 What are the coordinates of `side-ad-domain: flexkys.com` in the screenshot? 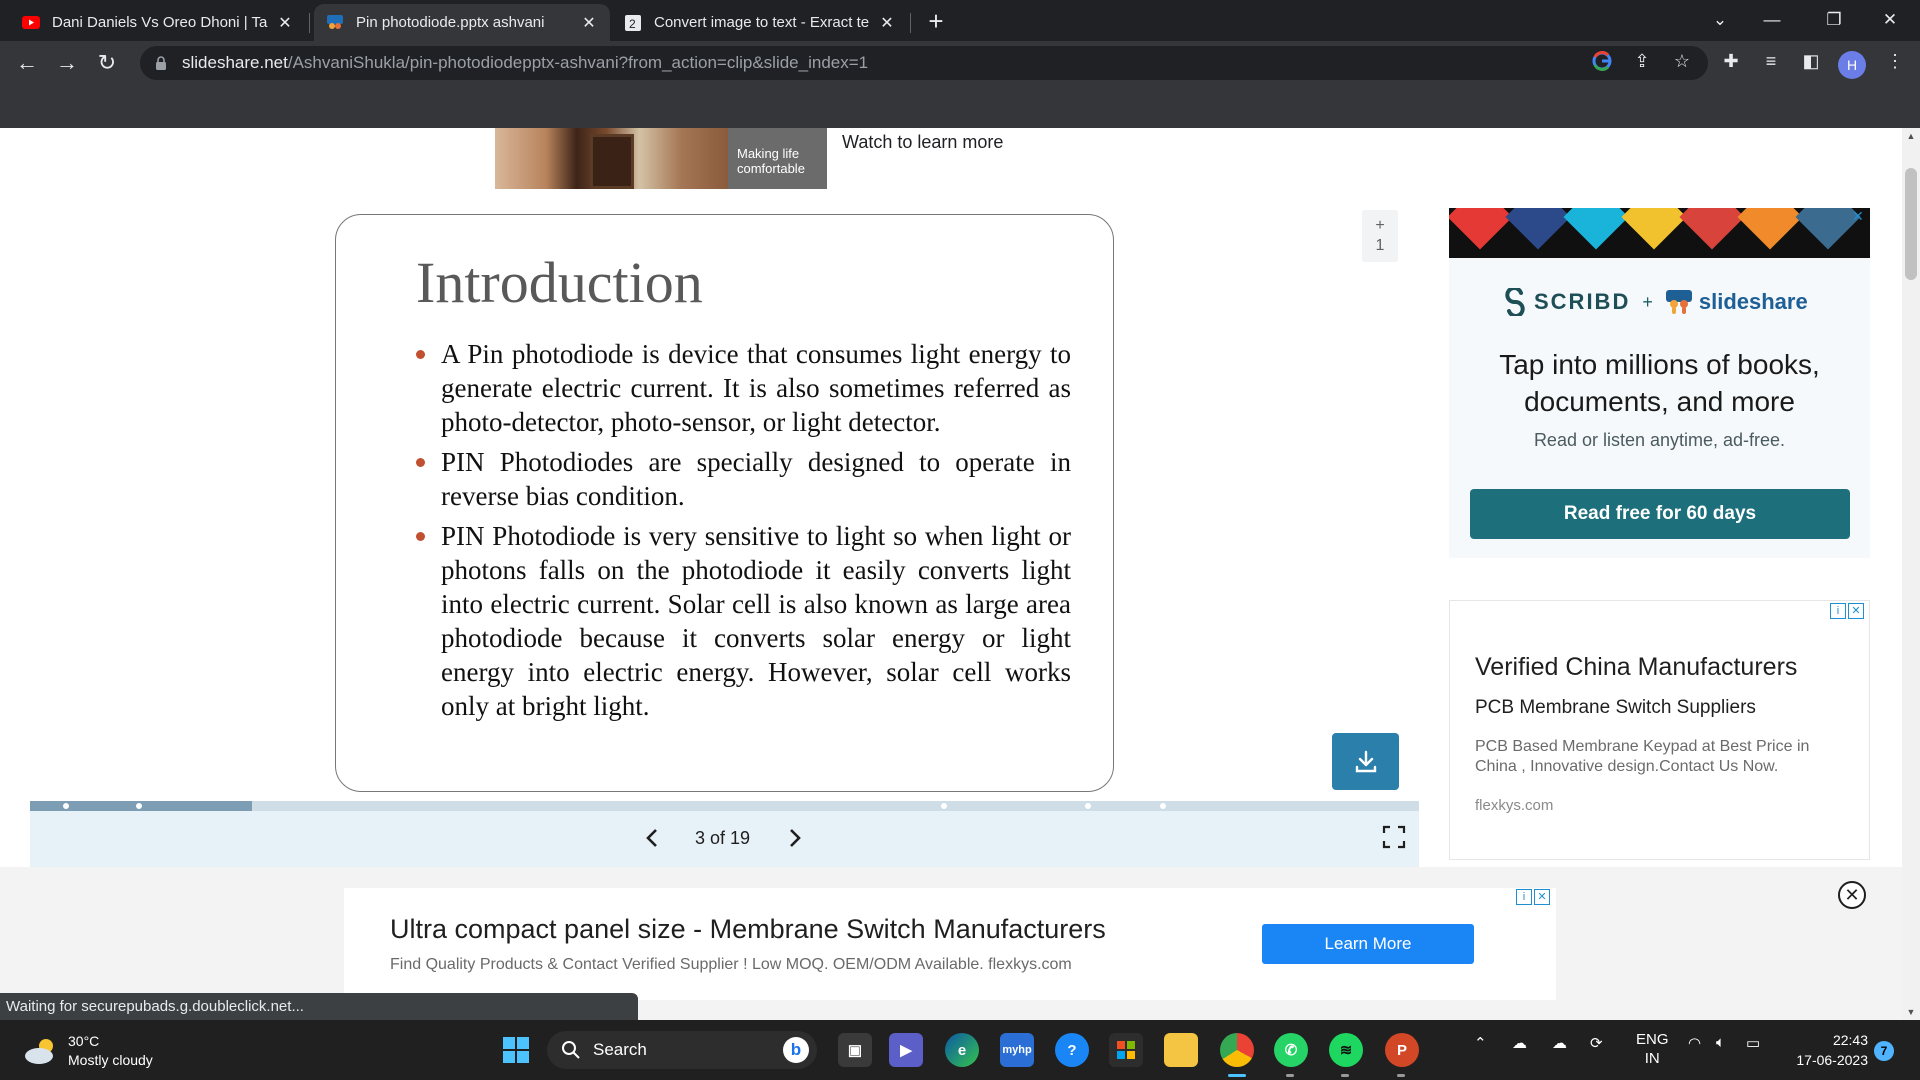 It's located at (1514, 805).